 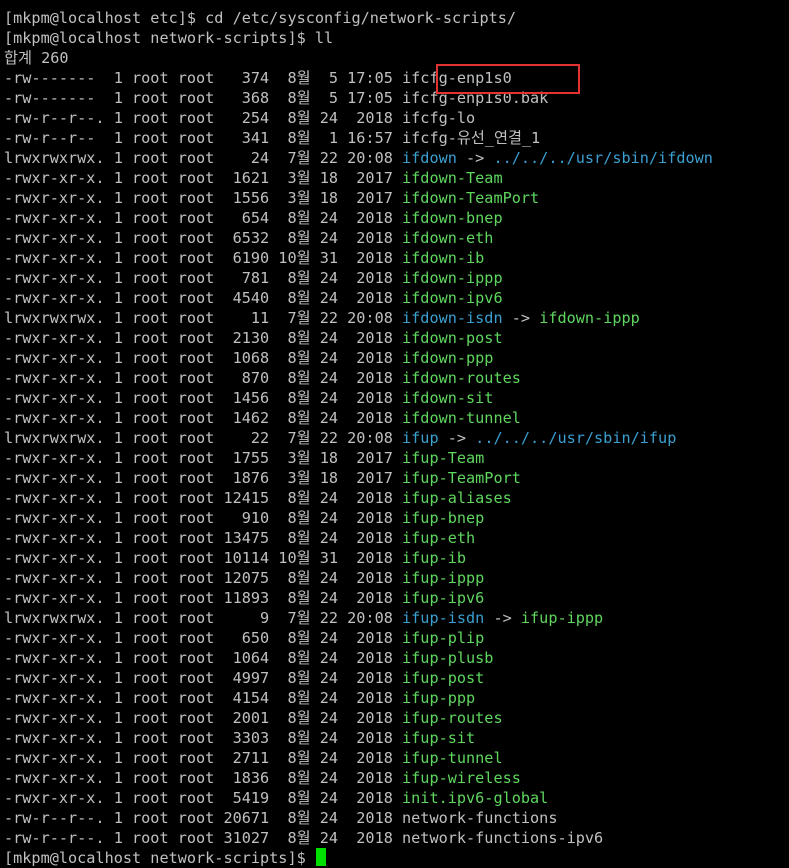 I want to click on file-name: ifup-ippp, so click(x=443, y=578).